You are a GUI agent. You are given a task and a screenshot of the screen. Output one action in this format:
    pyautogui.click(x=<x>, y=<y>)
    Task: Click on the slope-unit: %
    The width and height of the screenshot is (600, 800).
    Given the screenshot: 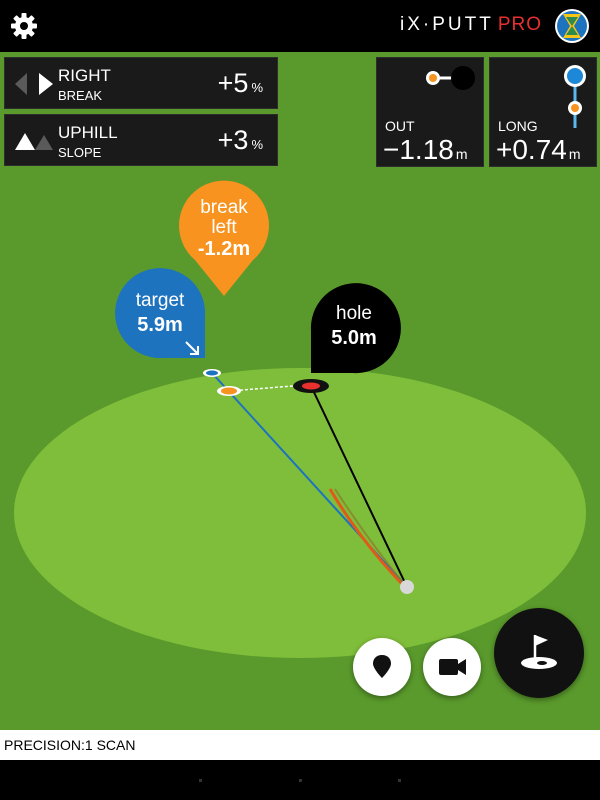 What is the action you would take?
    pyautogui.click(x=257, y=144)
    